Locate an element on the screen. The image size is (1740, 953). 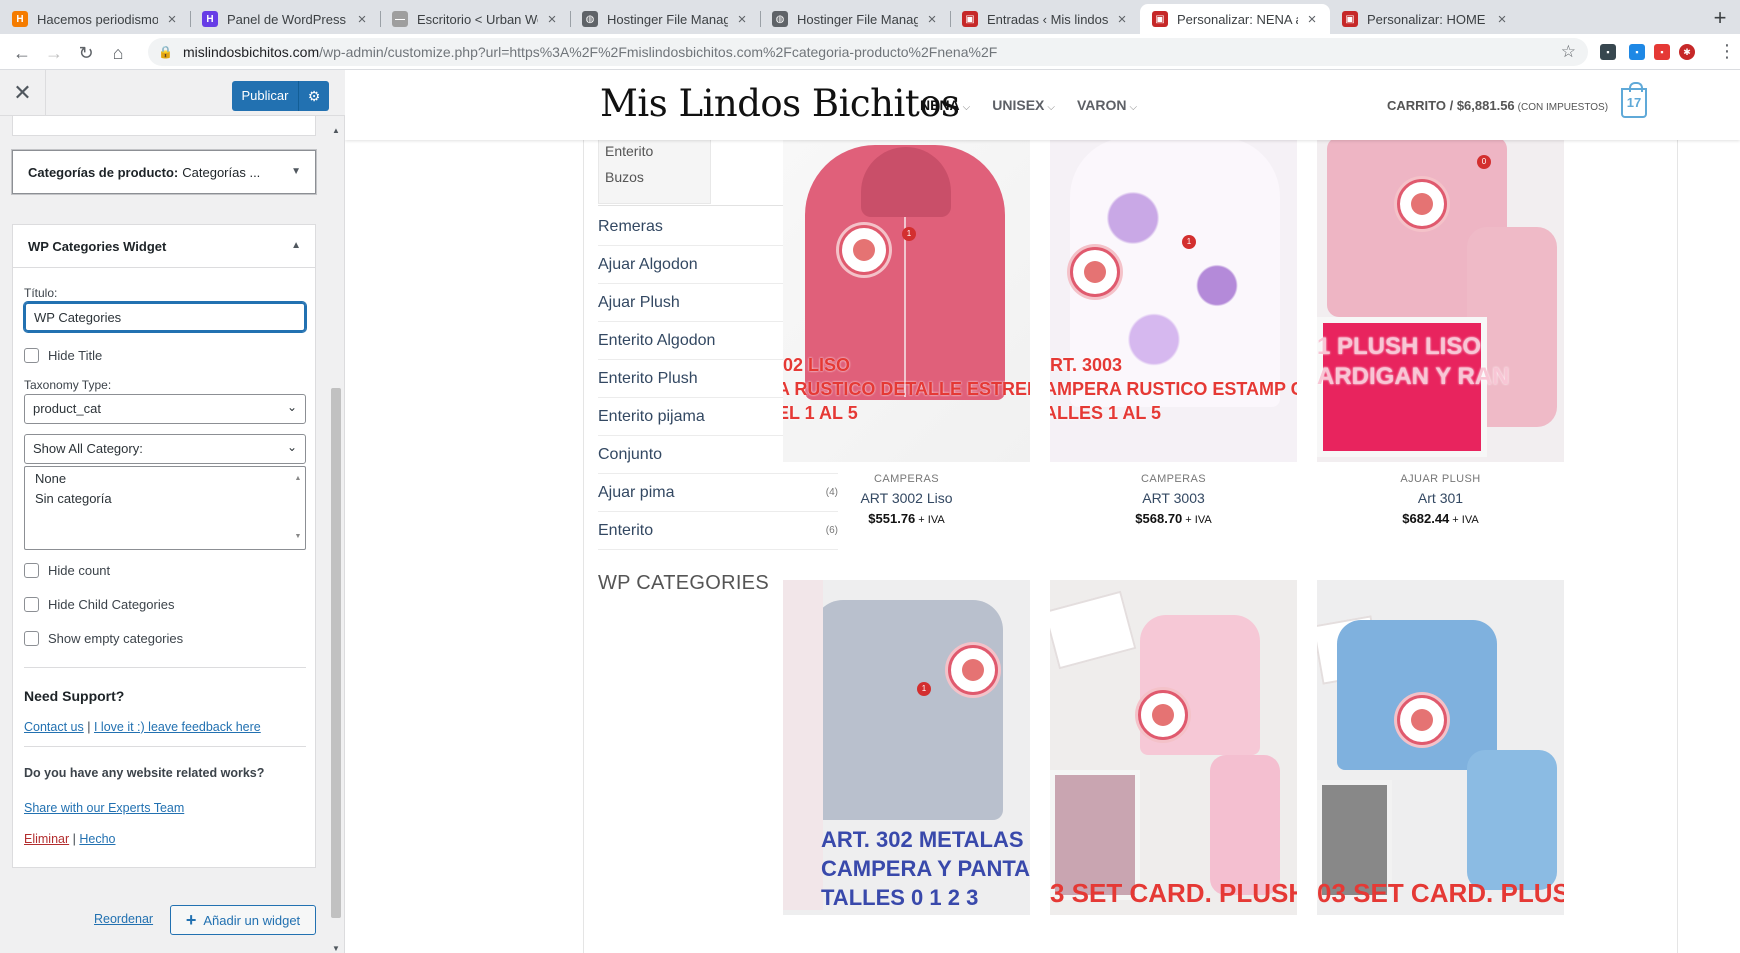
delete-link: Eliminar is located at coordinates (46, 839).